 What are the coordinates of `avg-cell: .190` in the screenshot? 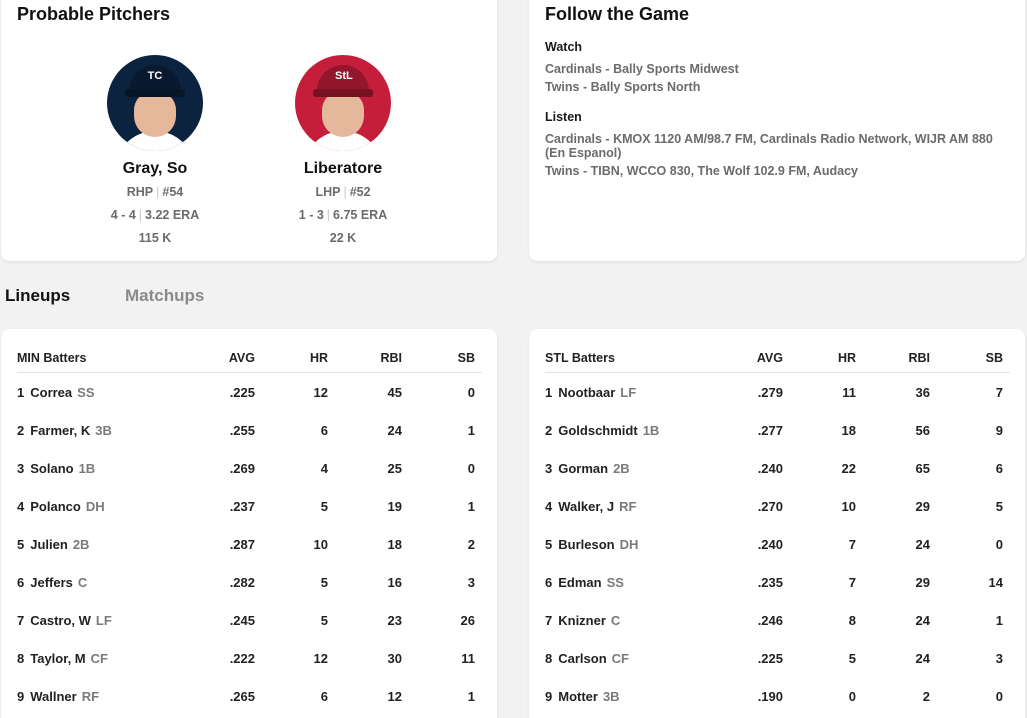 It's located at (770, 696).